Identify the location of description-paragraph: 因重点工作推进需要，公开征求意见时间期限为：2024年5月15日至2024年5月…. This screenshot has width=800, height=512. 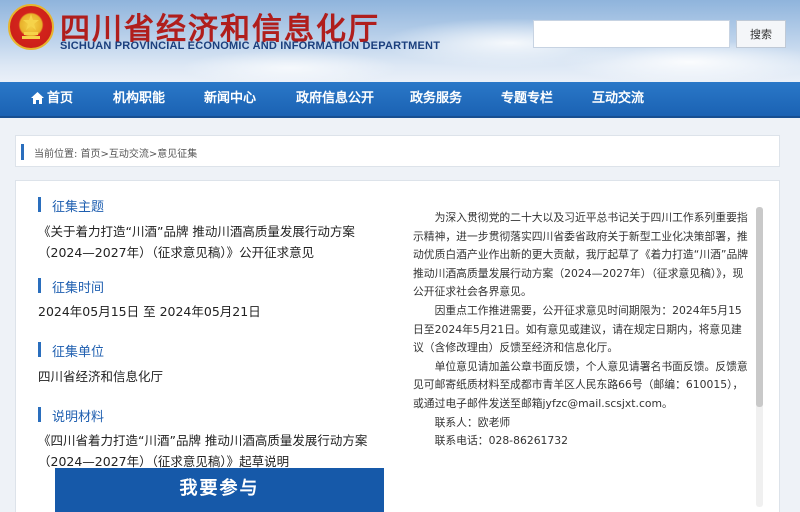
(577, 329).